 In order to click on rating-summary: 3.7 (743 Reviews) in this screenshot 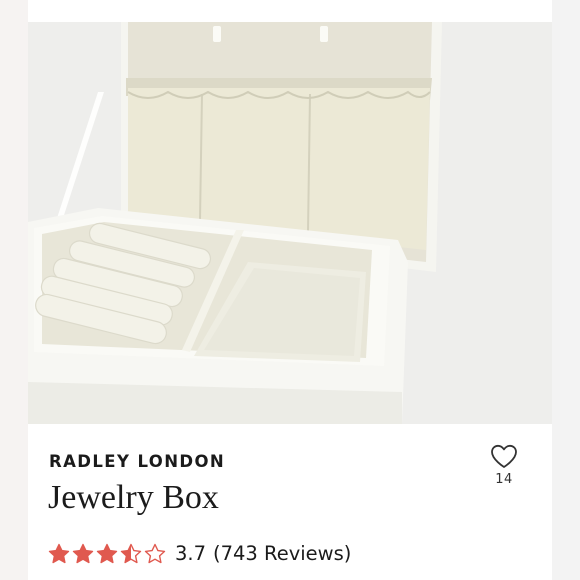, I will do `click(199, 553)`.